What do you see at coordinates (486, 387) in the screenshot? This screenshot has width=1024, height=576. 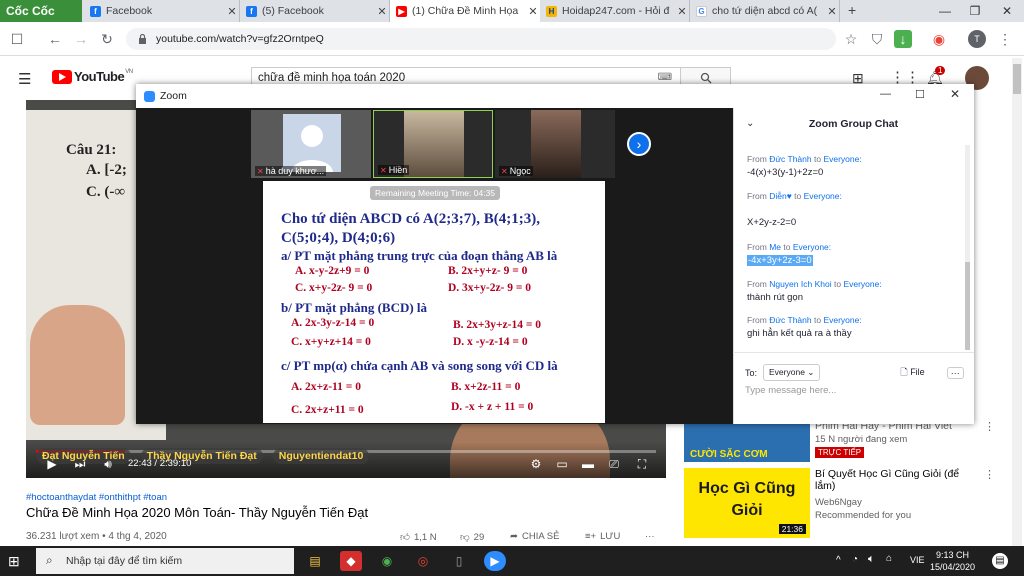 I see `option: B. x+2z-11 = 0` at bounding box center [486, 387].